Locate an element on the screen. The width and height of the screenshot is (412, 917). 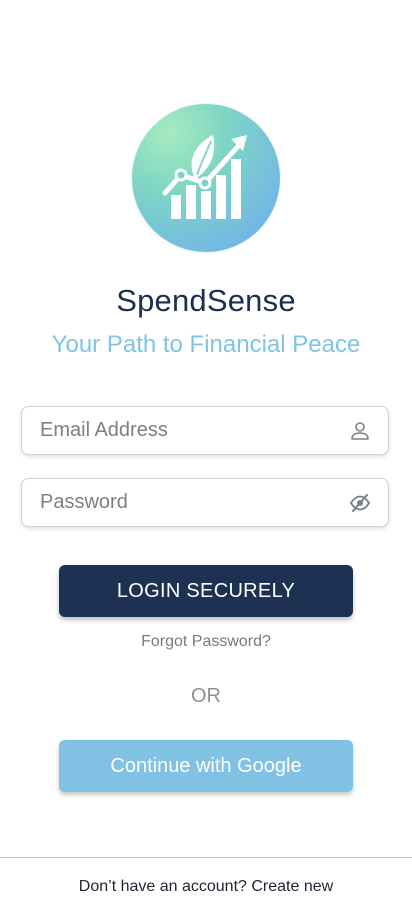
eye-off-icon is located at coordinates (360, 503).